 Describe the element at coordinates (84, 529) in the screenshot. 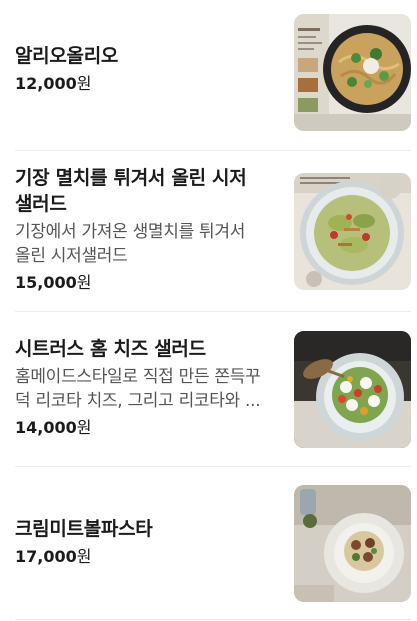

I see `menu-item-name: 크림미트볼파스타` at that location.